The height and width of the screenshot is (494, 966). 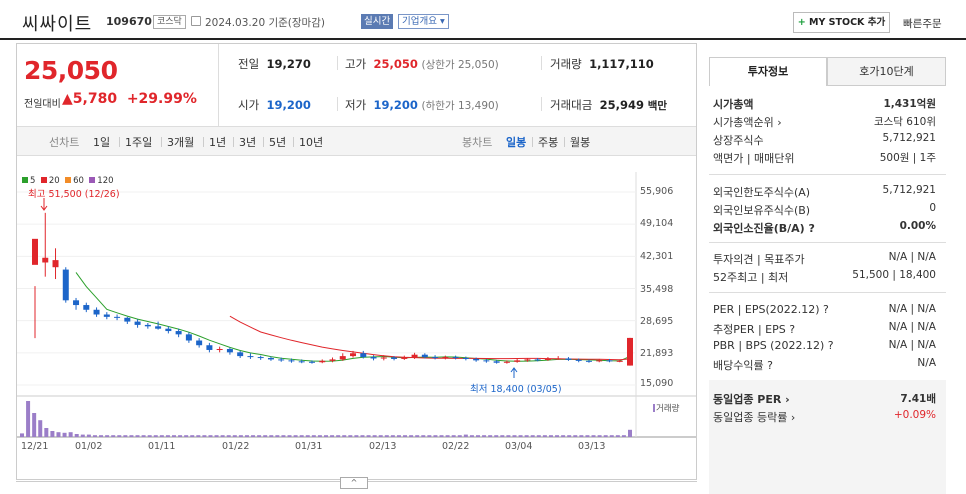 I want to click on high-annotation: 최고 51,500 (12/26), so click(x=74, y=194).